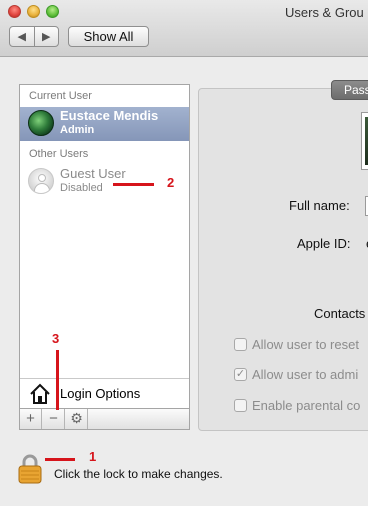 The width and height of the screenshot is (368, 506). I want to click on minimize-window-button, so click(33, 11).